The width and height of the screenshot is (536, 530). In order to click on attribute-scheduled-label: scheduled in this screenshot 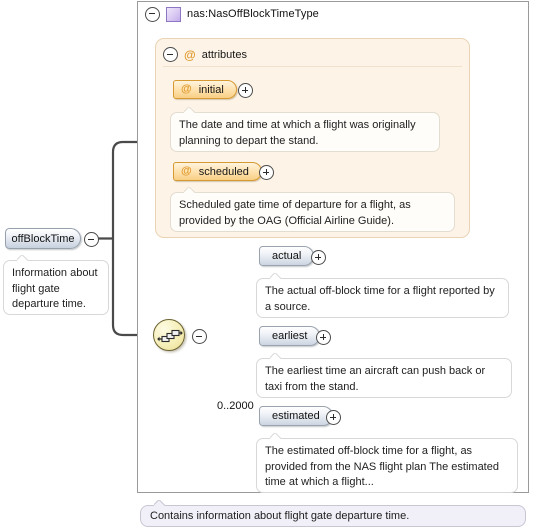, I will do `click(223, 171)`.